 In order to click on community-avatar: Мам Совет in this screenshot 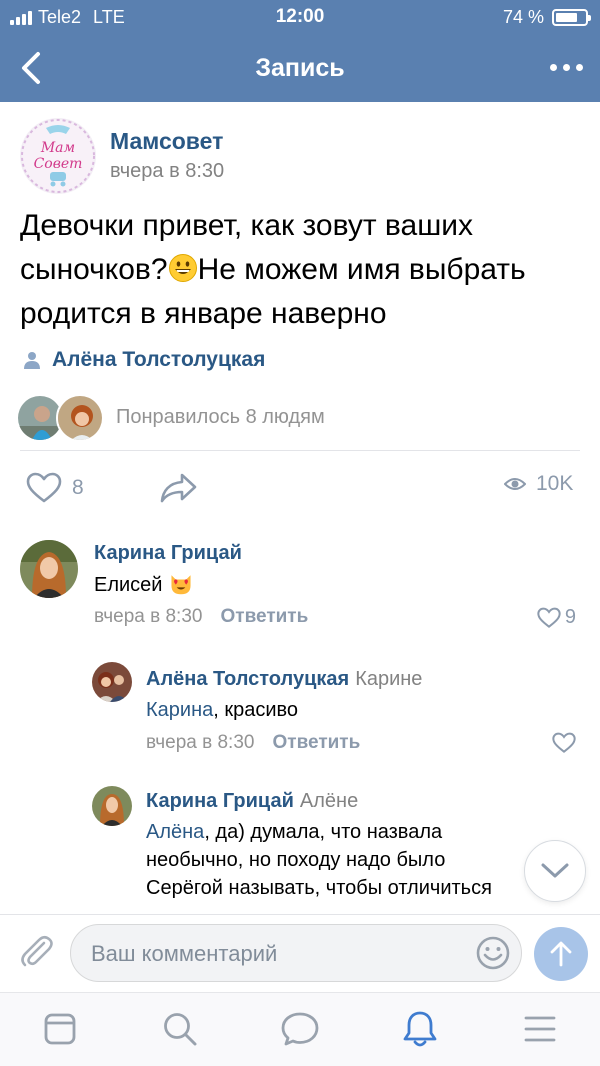, I will do `click(58, 156)`.